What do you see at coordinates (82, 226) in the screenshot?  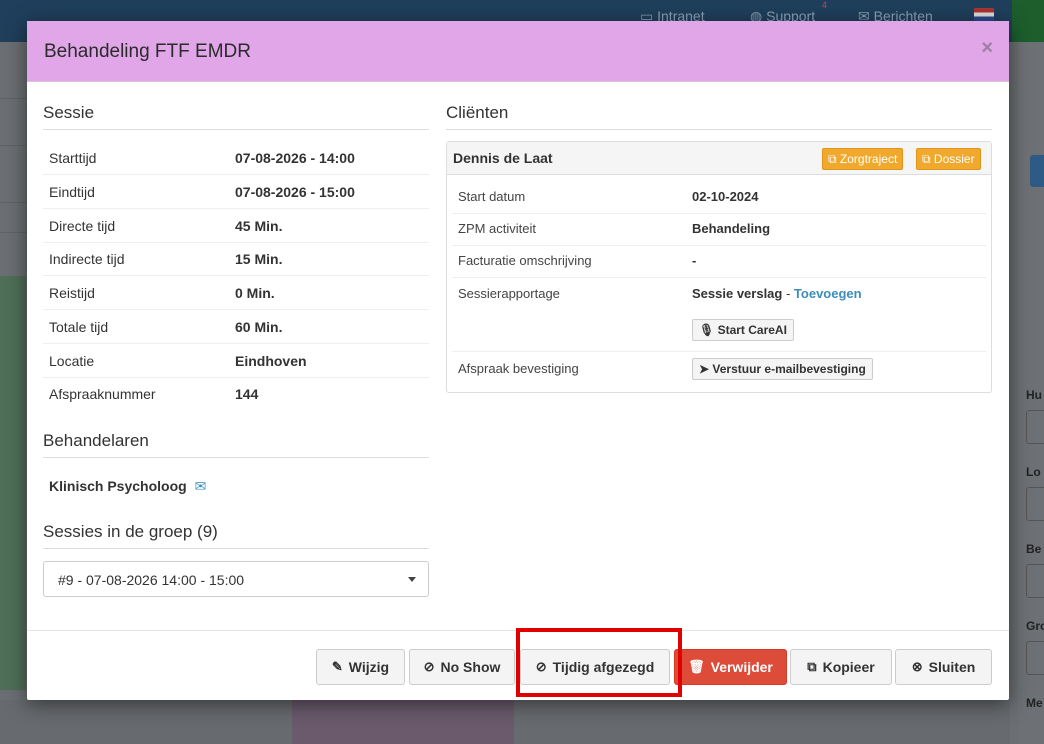 I see `row-label: Directe tijd` at bounding box center [82, 226].